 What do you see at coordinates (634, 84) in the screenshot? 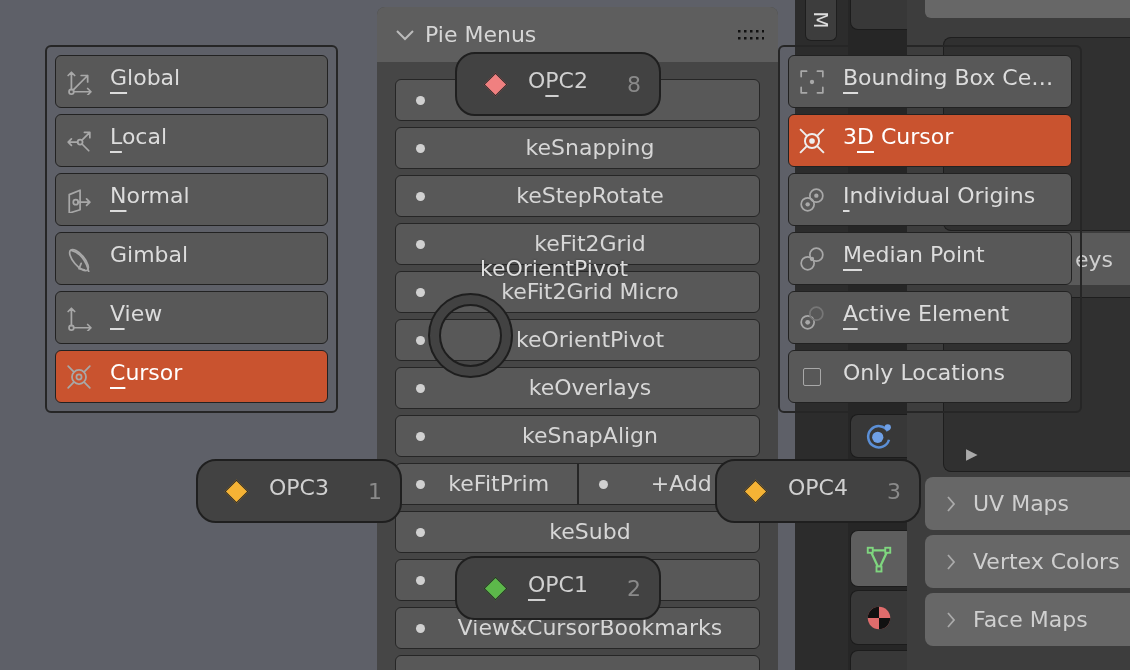
I see `hotkey-number: 8` at bounding box center [634, 84].